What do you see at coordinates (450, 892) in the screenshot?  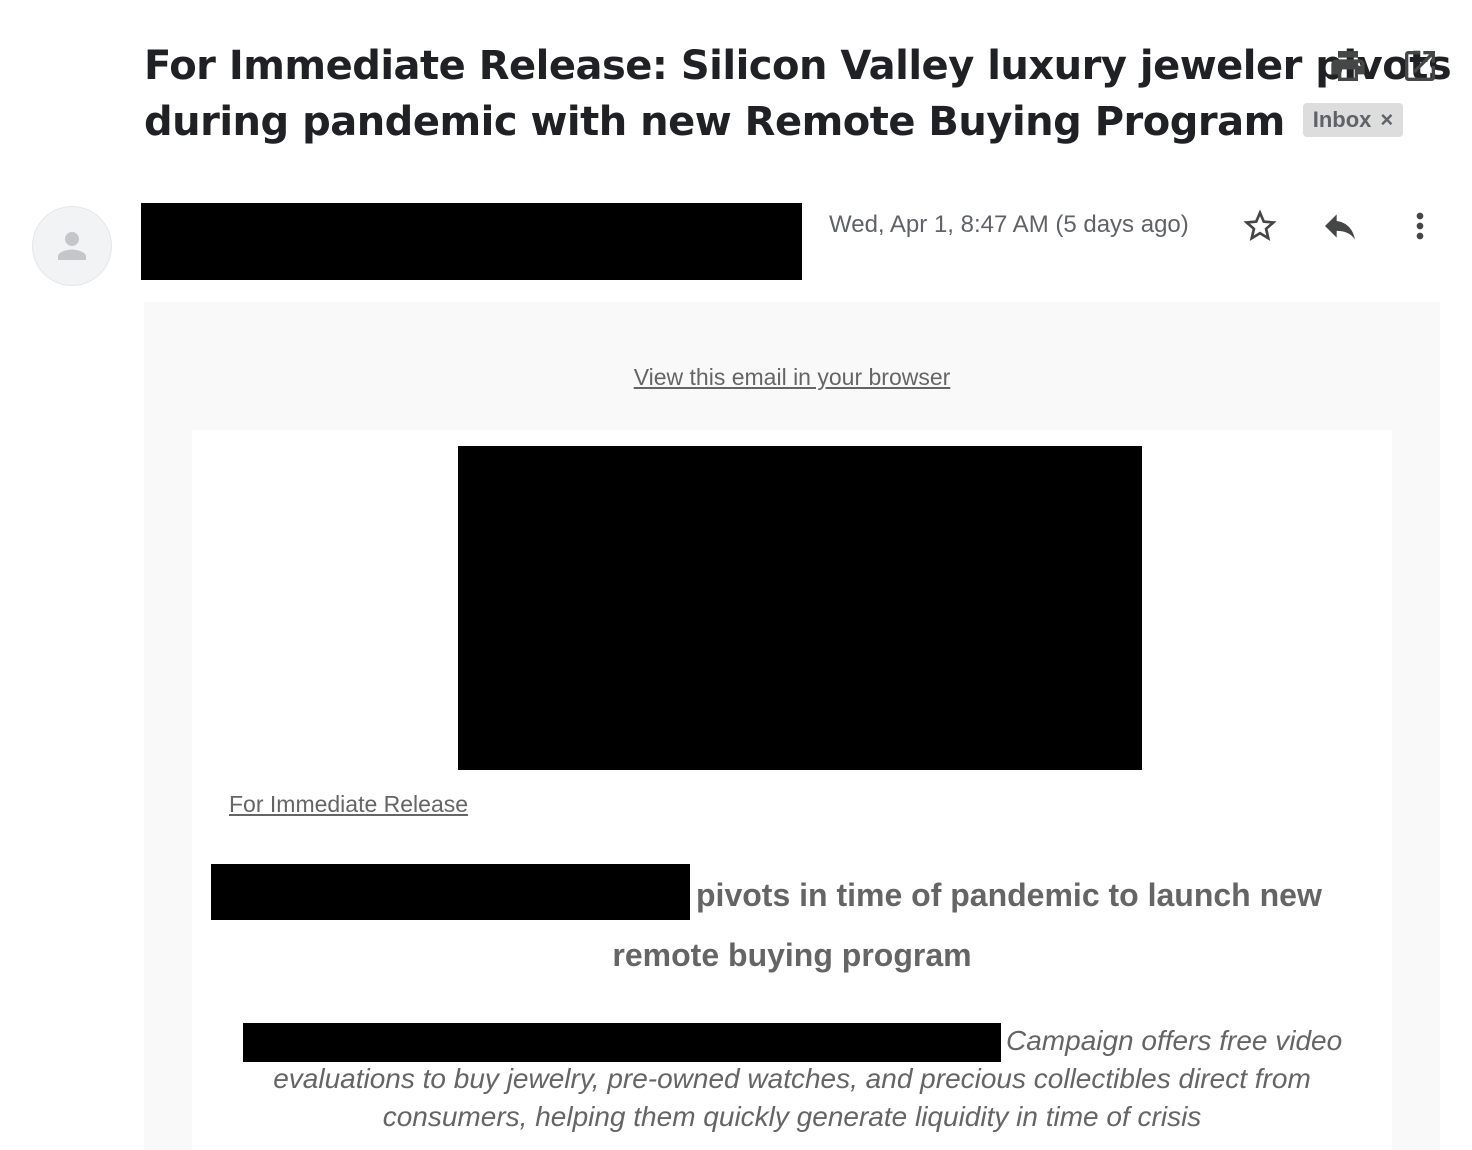 I see `redacted-company-name` at bounding box center [450, 892].